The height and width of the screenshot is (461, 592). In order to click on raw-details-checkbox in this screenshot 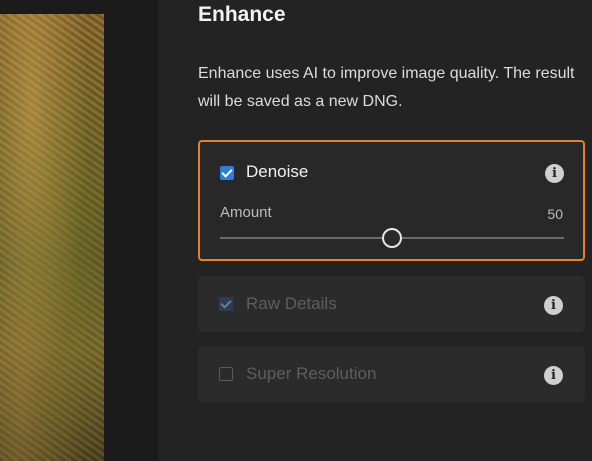, I will do `click(226, 304)`.